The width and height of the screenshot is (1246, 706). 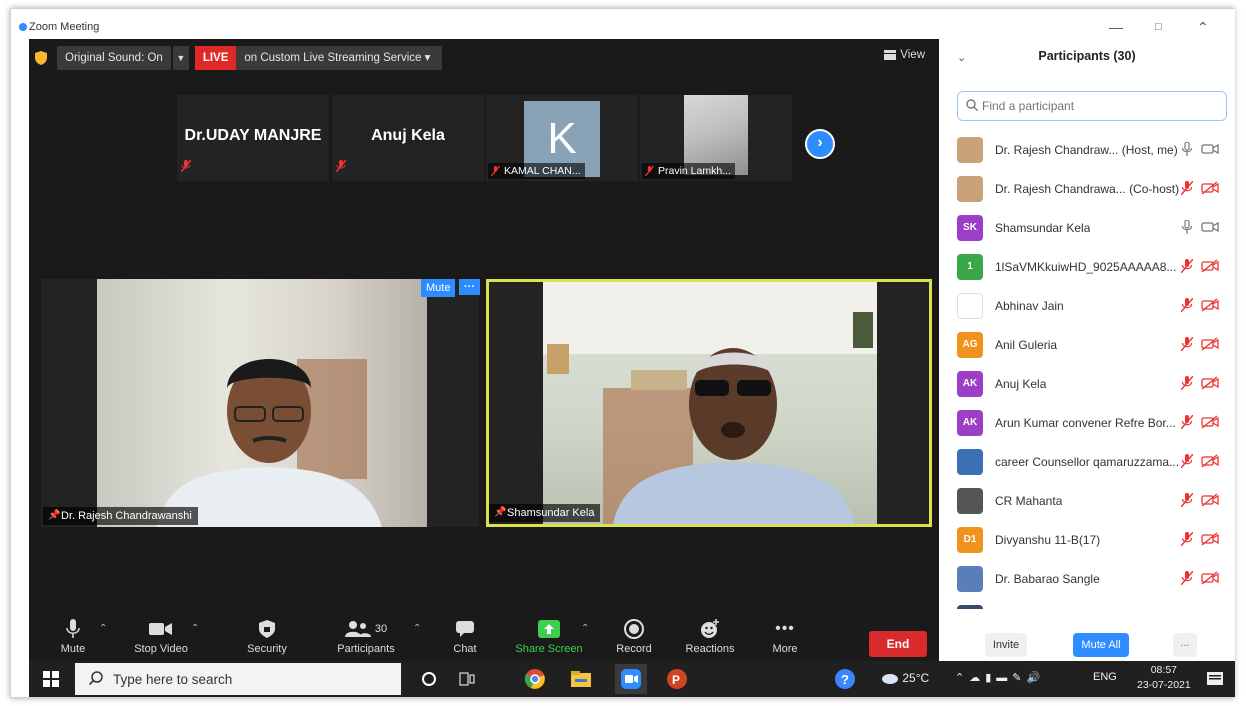 I want to click on participant-row: SK Shamsundar Kela, so click(x=1087, y=228).